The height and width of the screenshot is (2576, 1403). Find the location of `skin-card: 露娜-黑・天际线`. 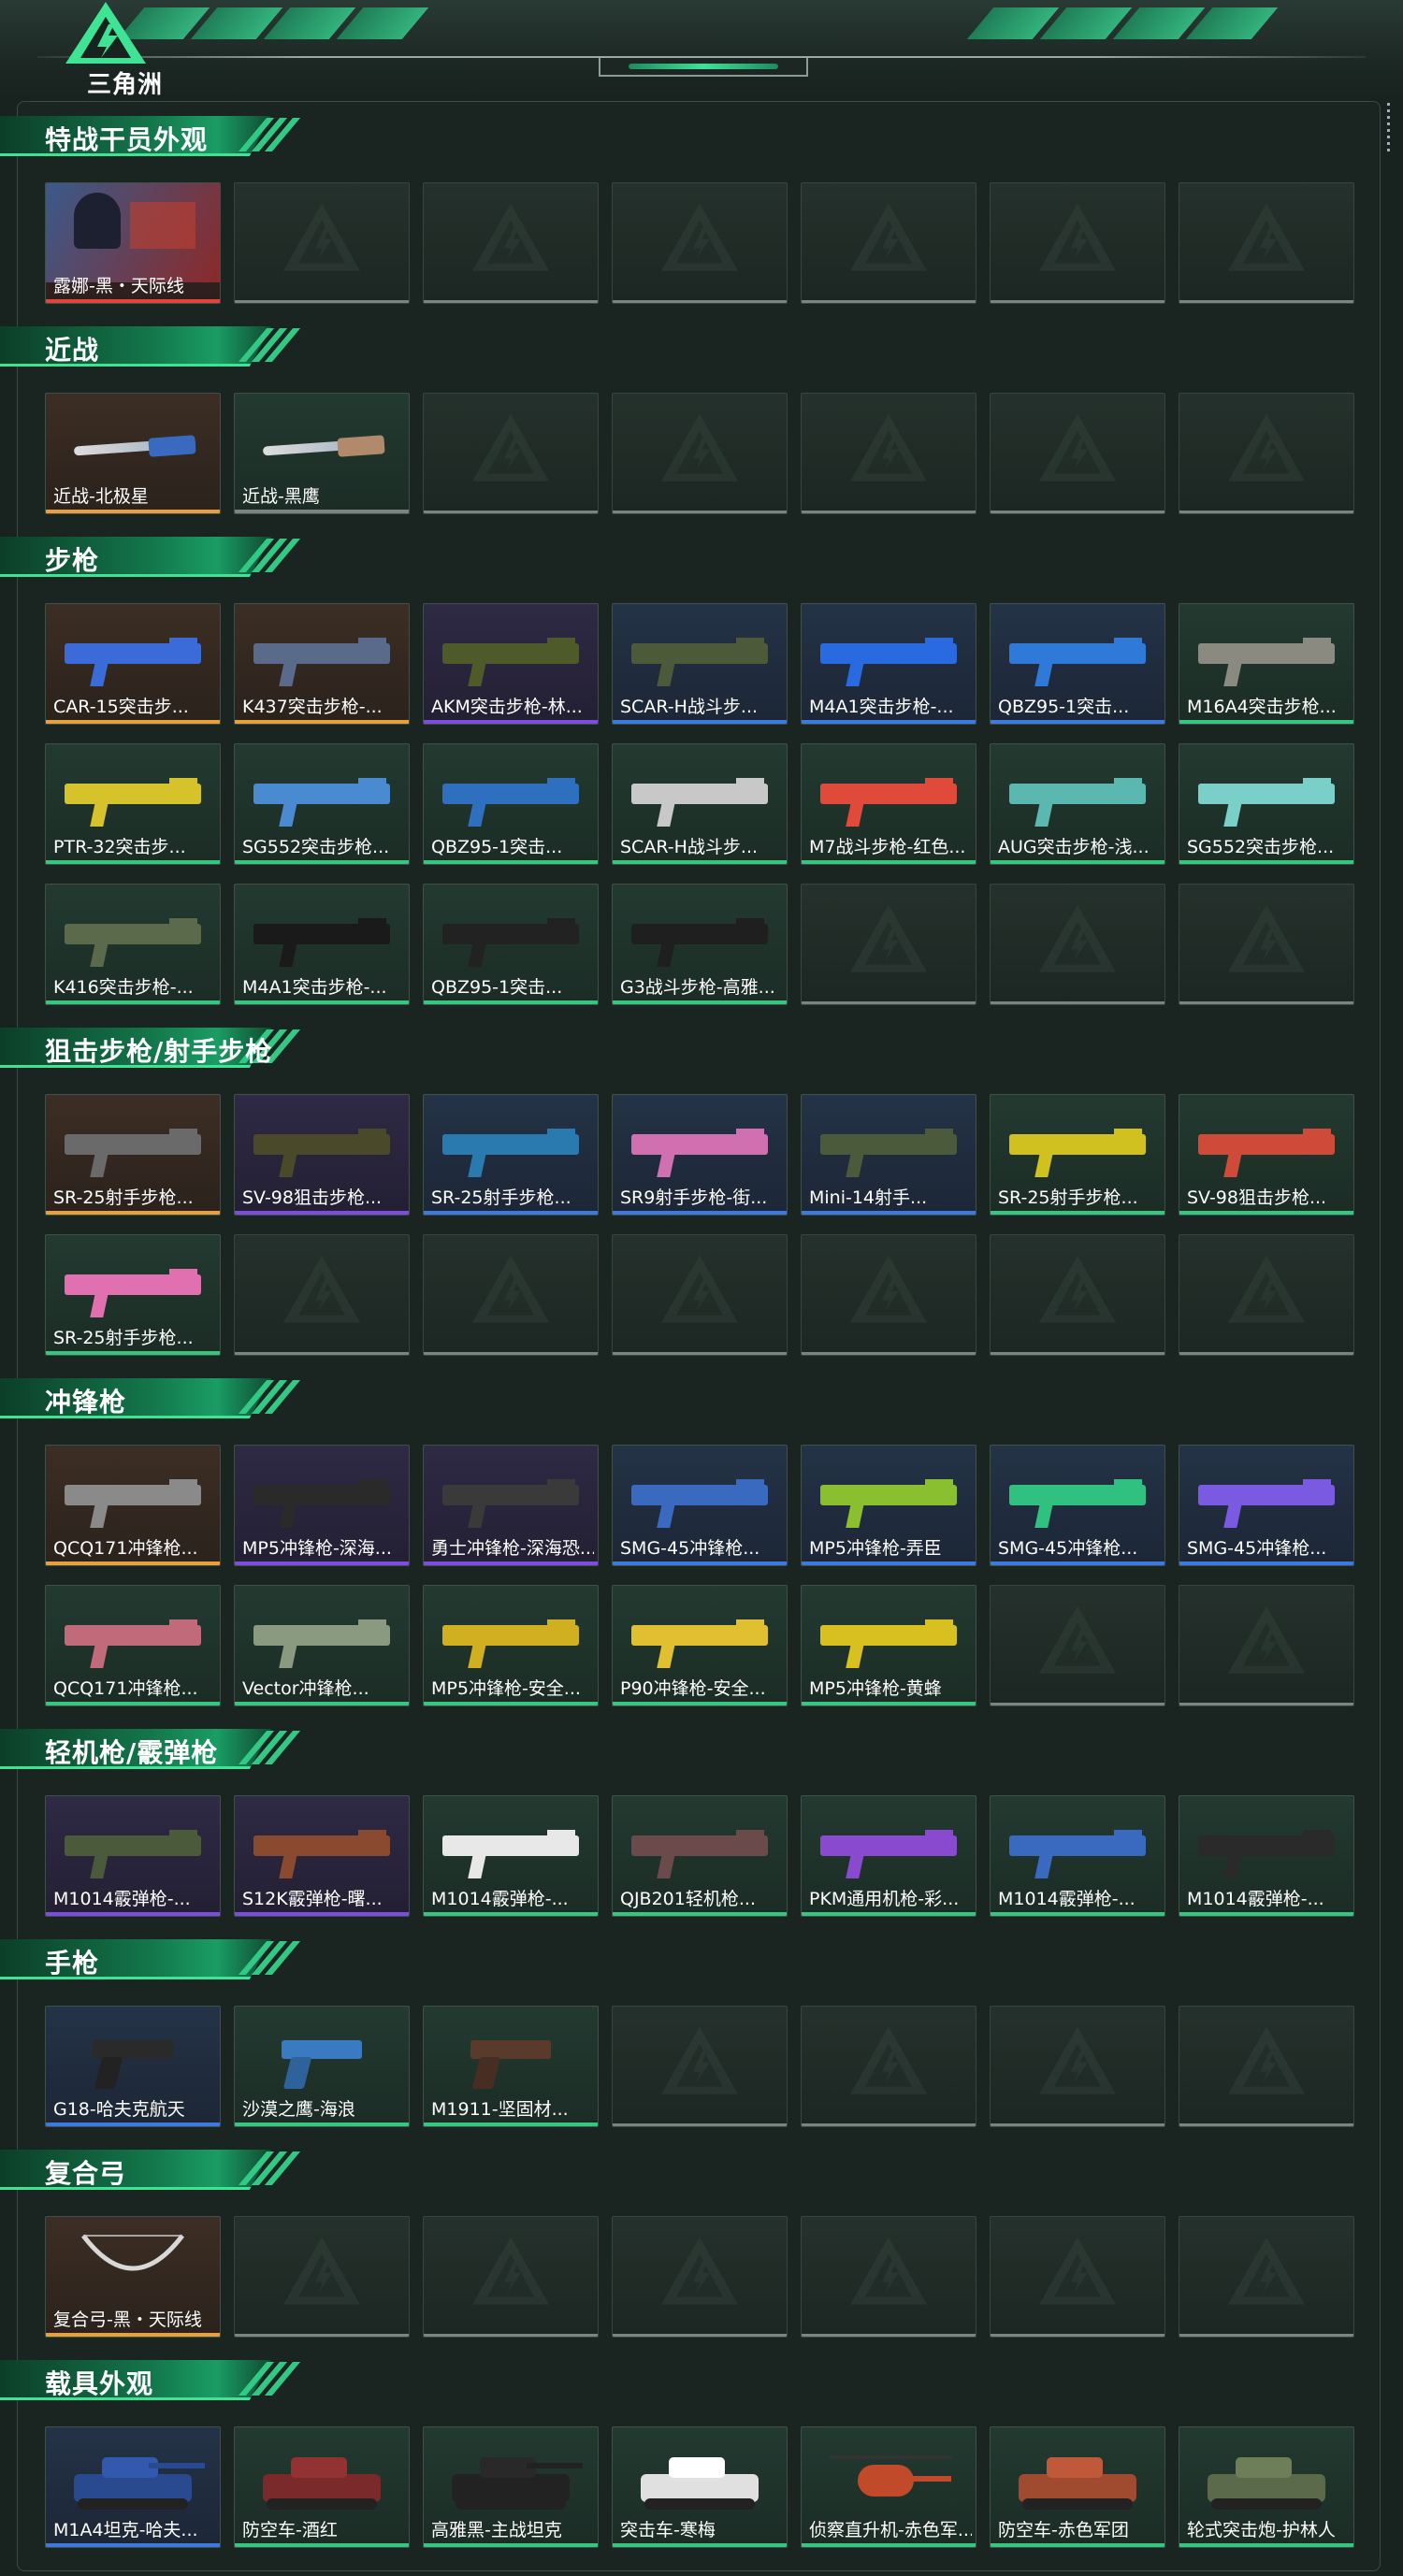

skin-card: 露娜-黑・天际线 is located at coordinates (133, 243).